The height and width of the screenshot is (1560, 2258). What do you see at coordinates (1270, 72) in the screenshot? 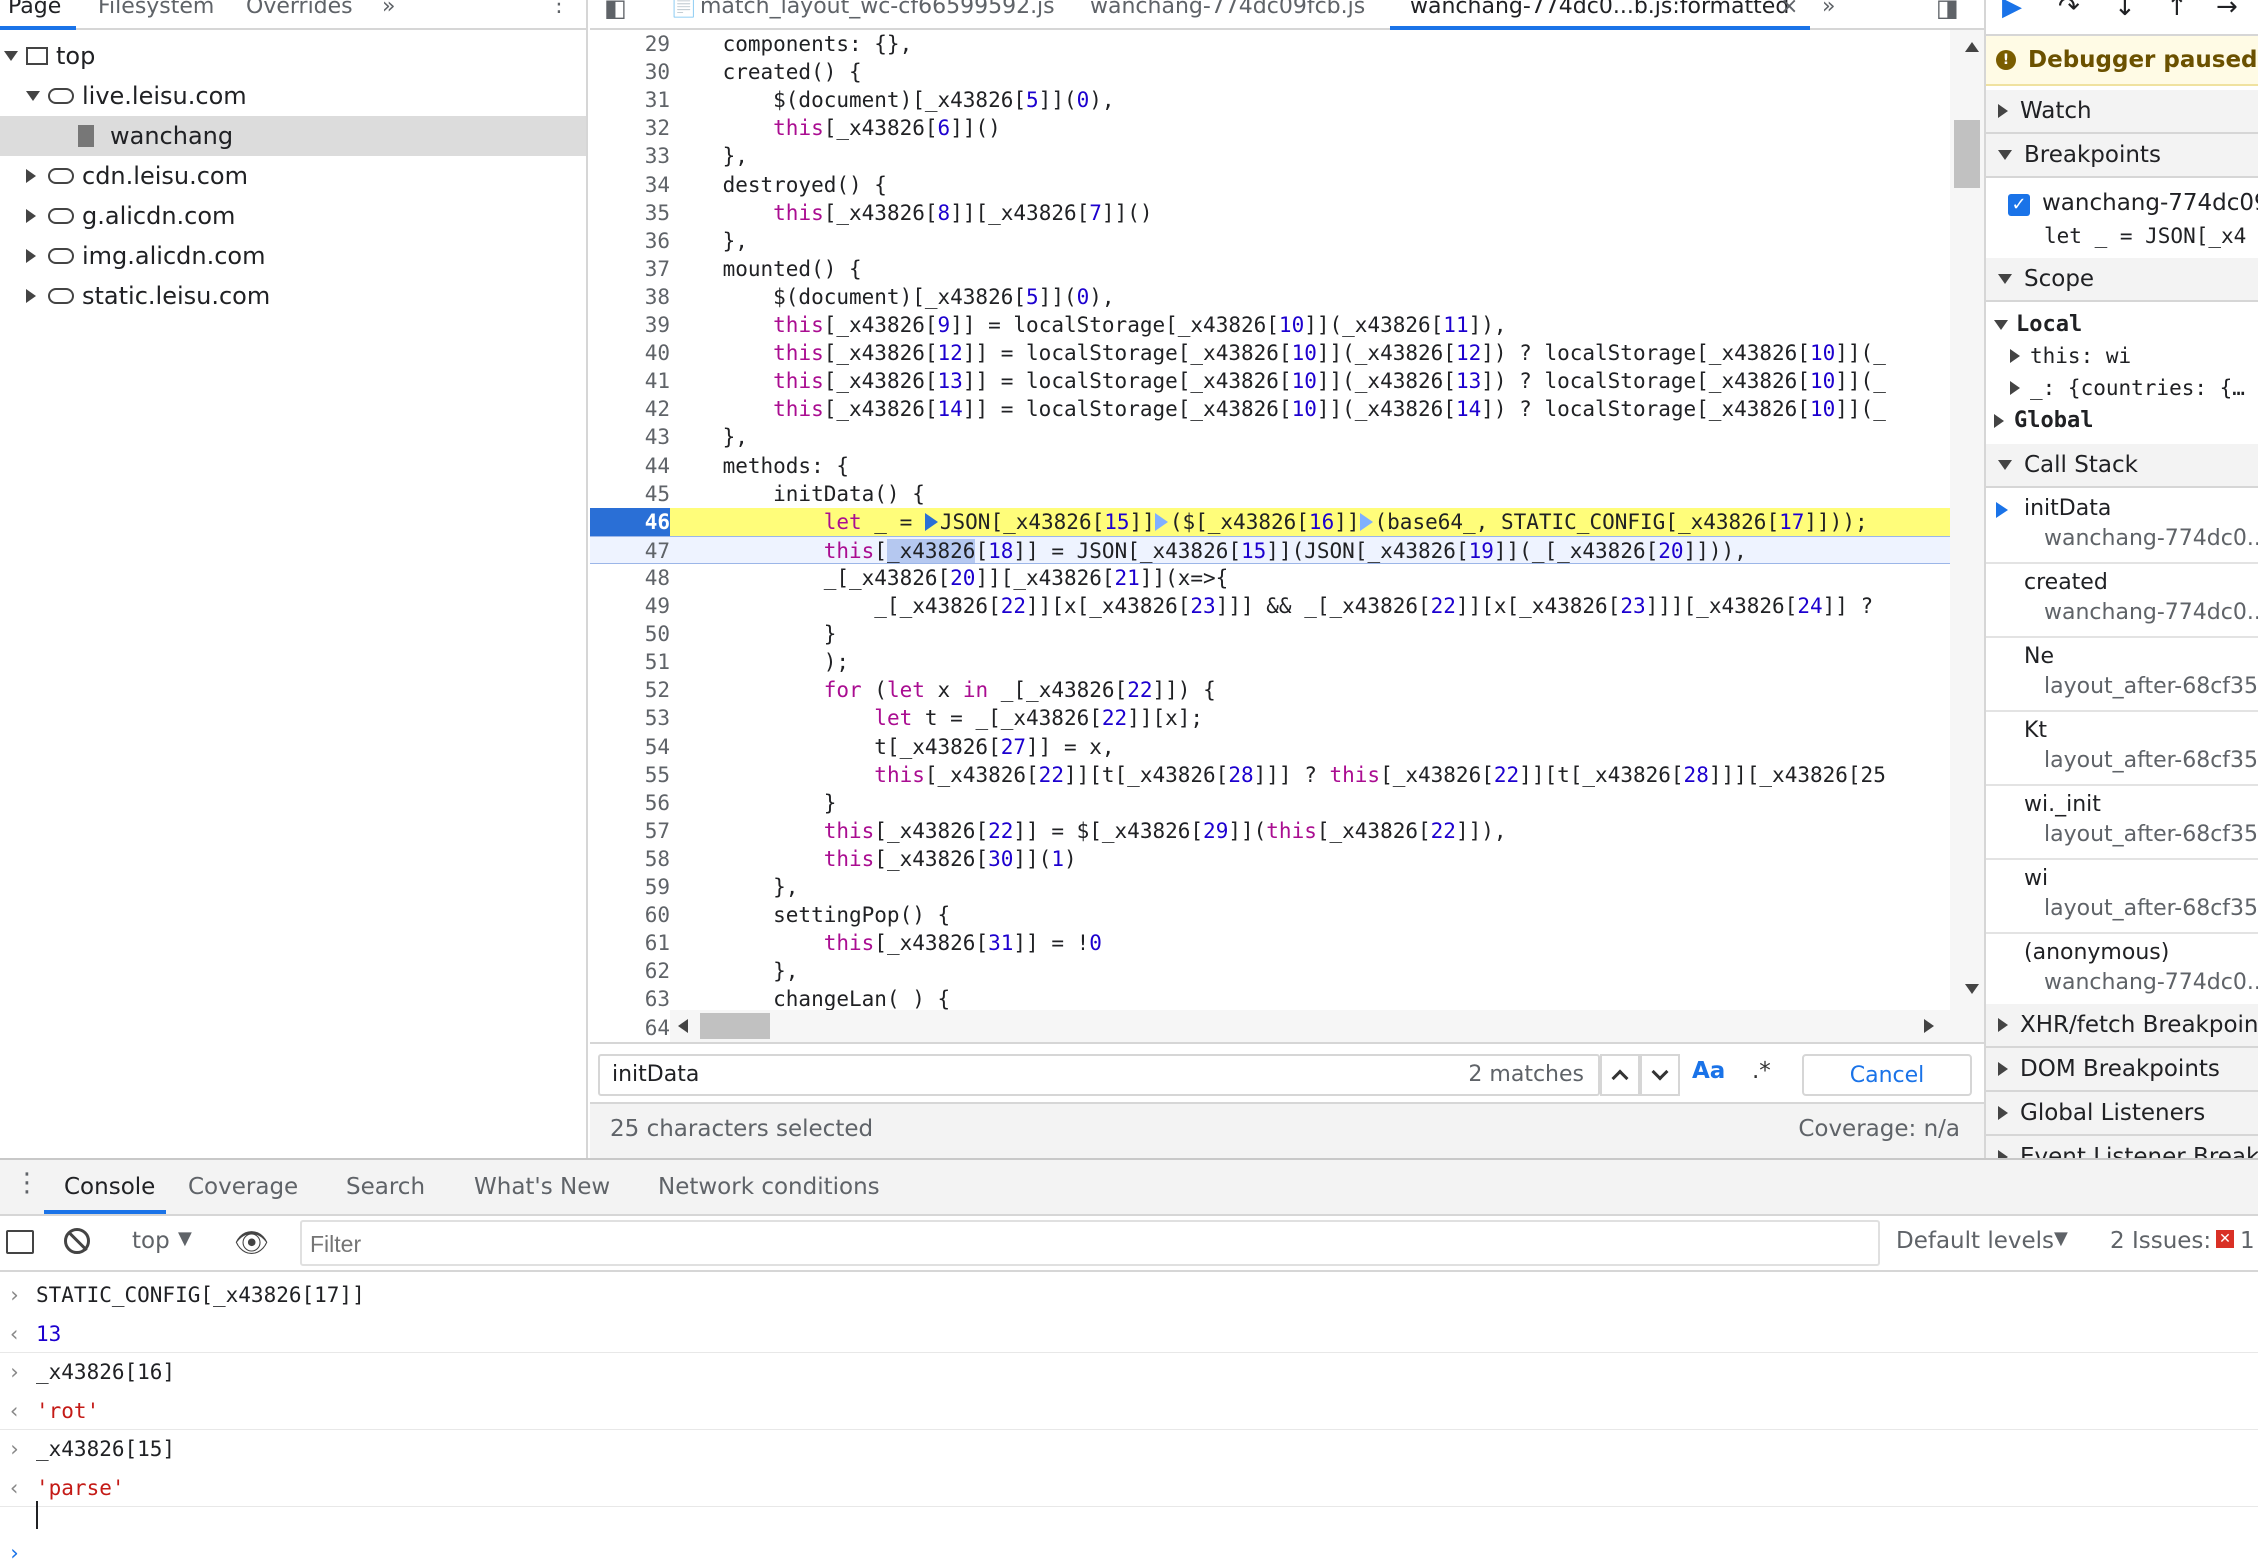
I see `code-line: 30 created() {` at bounding box center [1270, 72].